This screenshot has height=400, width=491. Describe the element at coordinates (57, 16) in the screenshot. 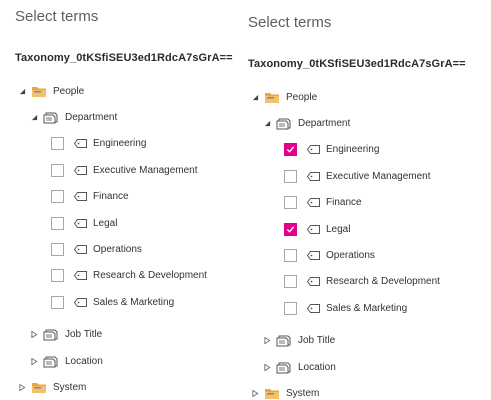

I see `dialog-title: Select terms` at that location.